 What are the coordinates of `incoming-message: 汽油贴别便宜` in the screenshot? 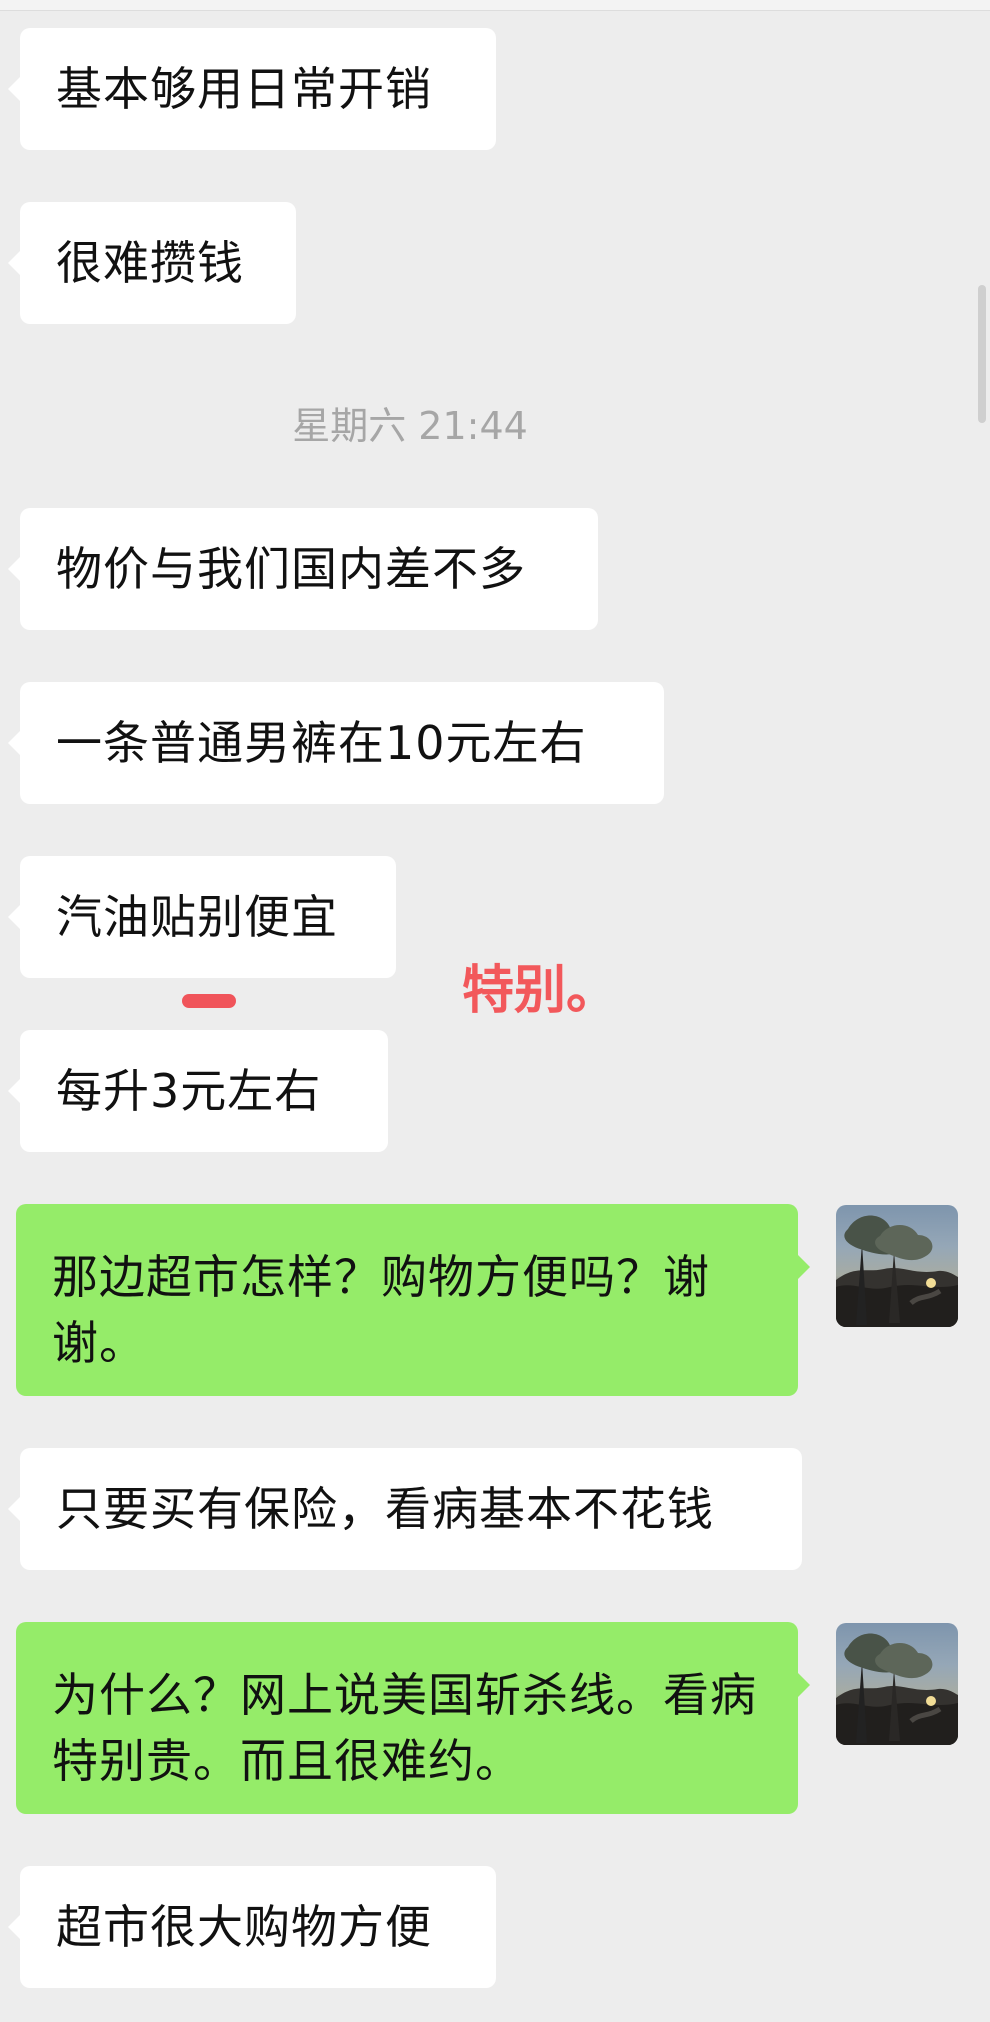 It's located at (202, 917).